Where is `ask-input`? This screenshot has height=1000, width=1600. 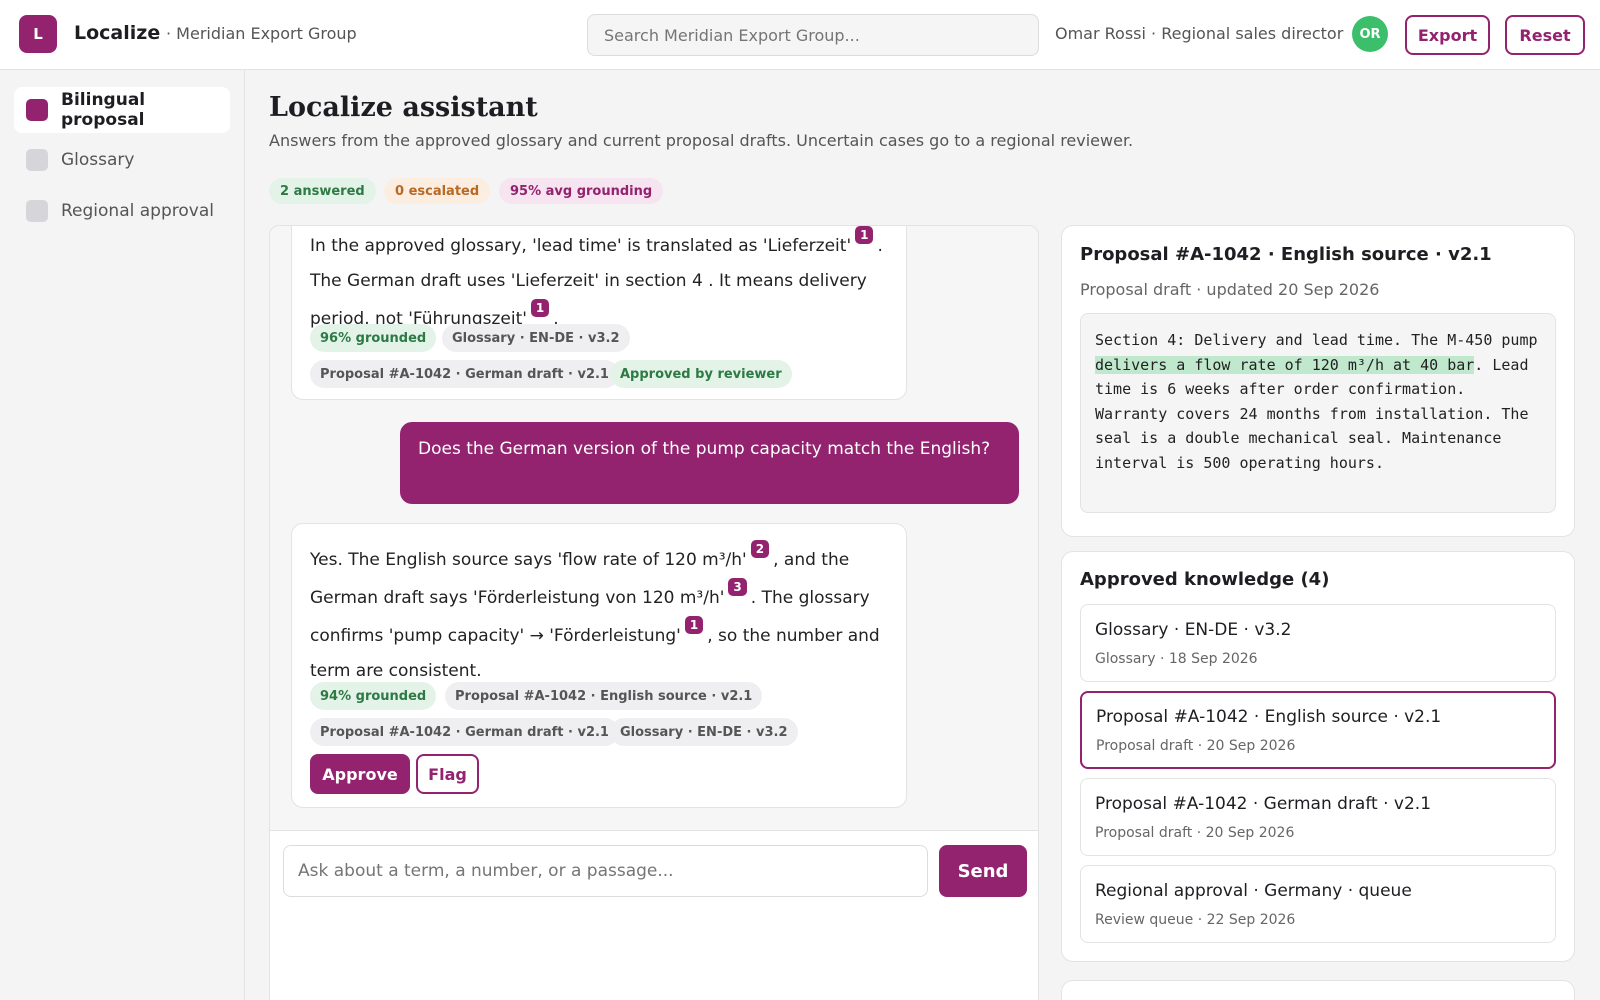
ask-input is located at coordinates (605, 871).